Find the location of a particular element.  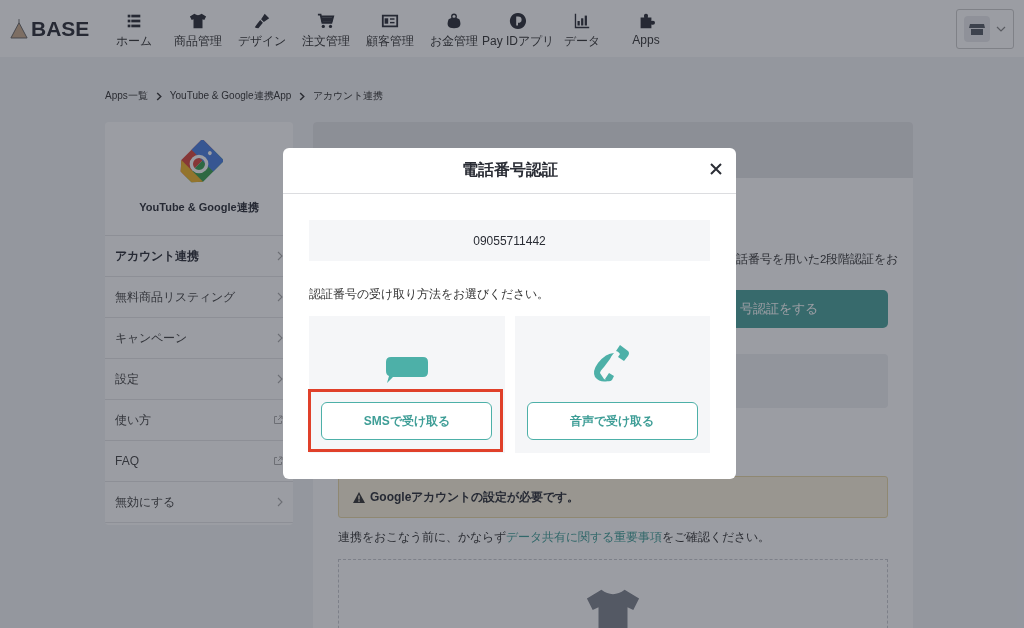

store-icon is located at coordinates (977, 28).